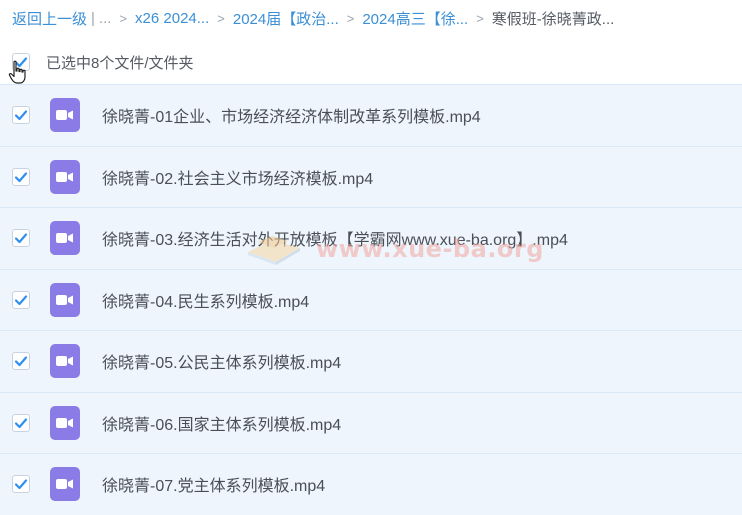  I want to click on breadcrumb-pipe: |, so click(93, 18).